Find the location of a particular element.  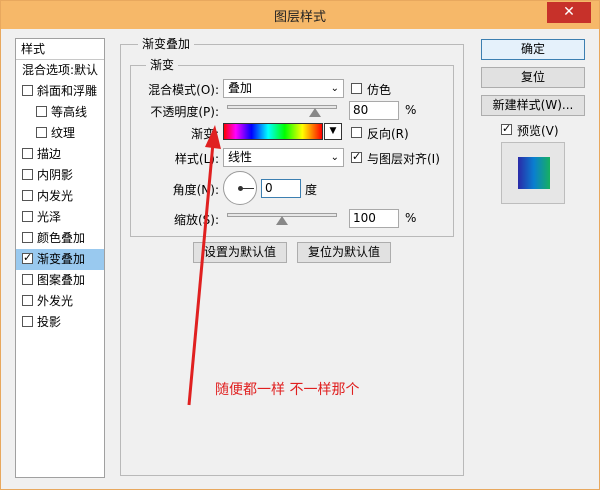

sidebar-item: 渐变叠加 is located at coordinates (60, 259).